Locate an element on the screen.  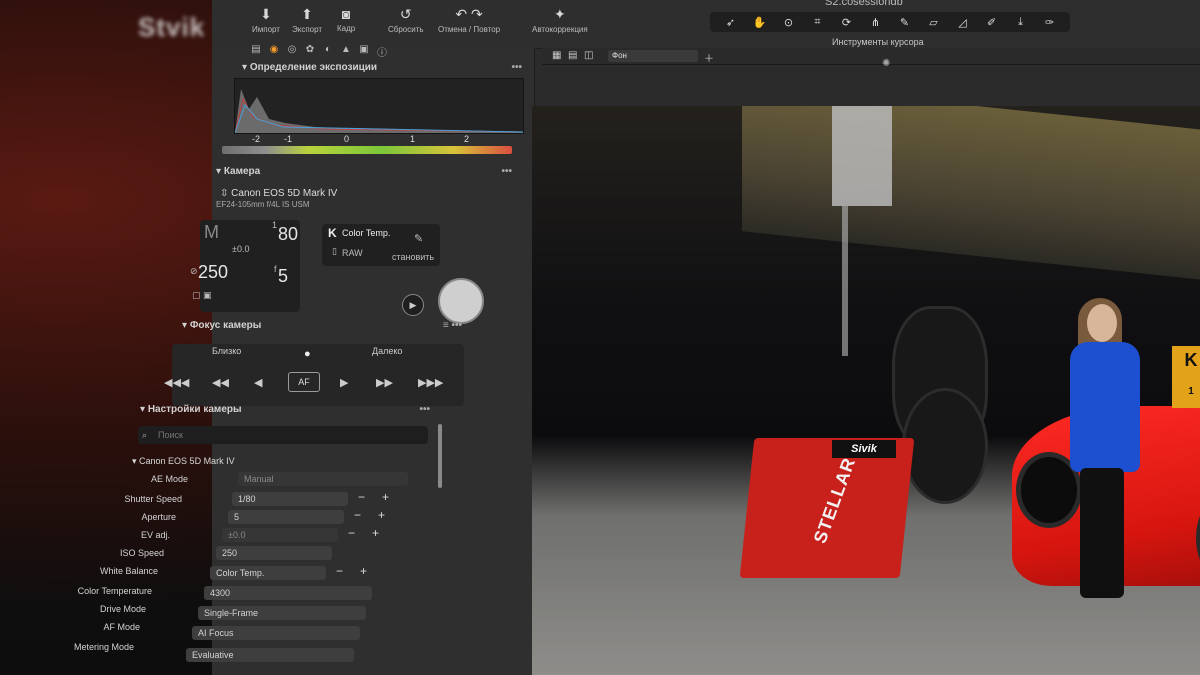
shutter-numerator: 1 is located at coordinates (275, 225).